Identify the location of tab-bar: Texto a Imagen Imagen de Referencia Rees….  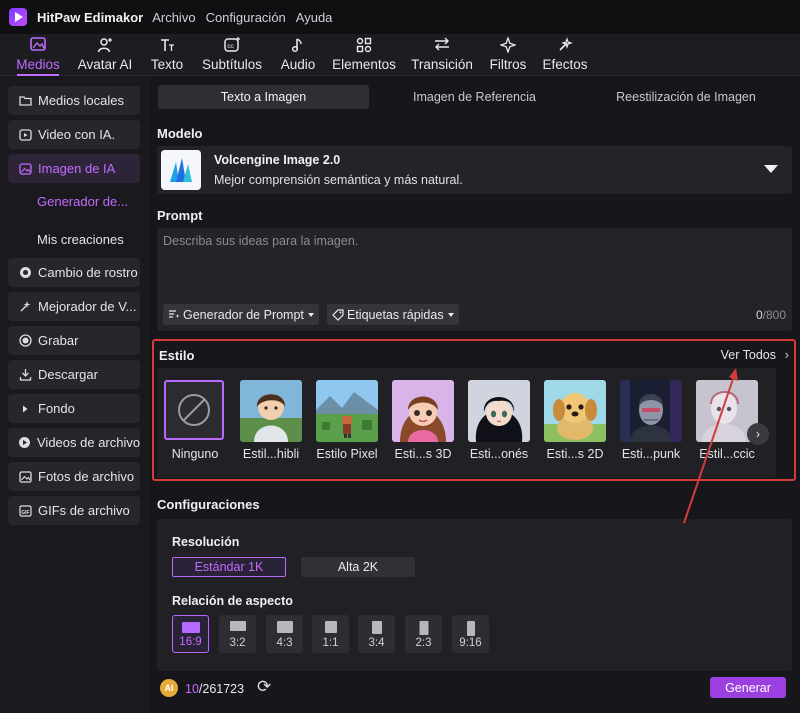
(475, 97).